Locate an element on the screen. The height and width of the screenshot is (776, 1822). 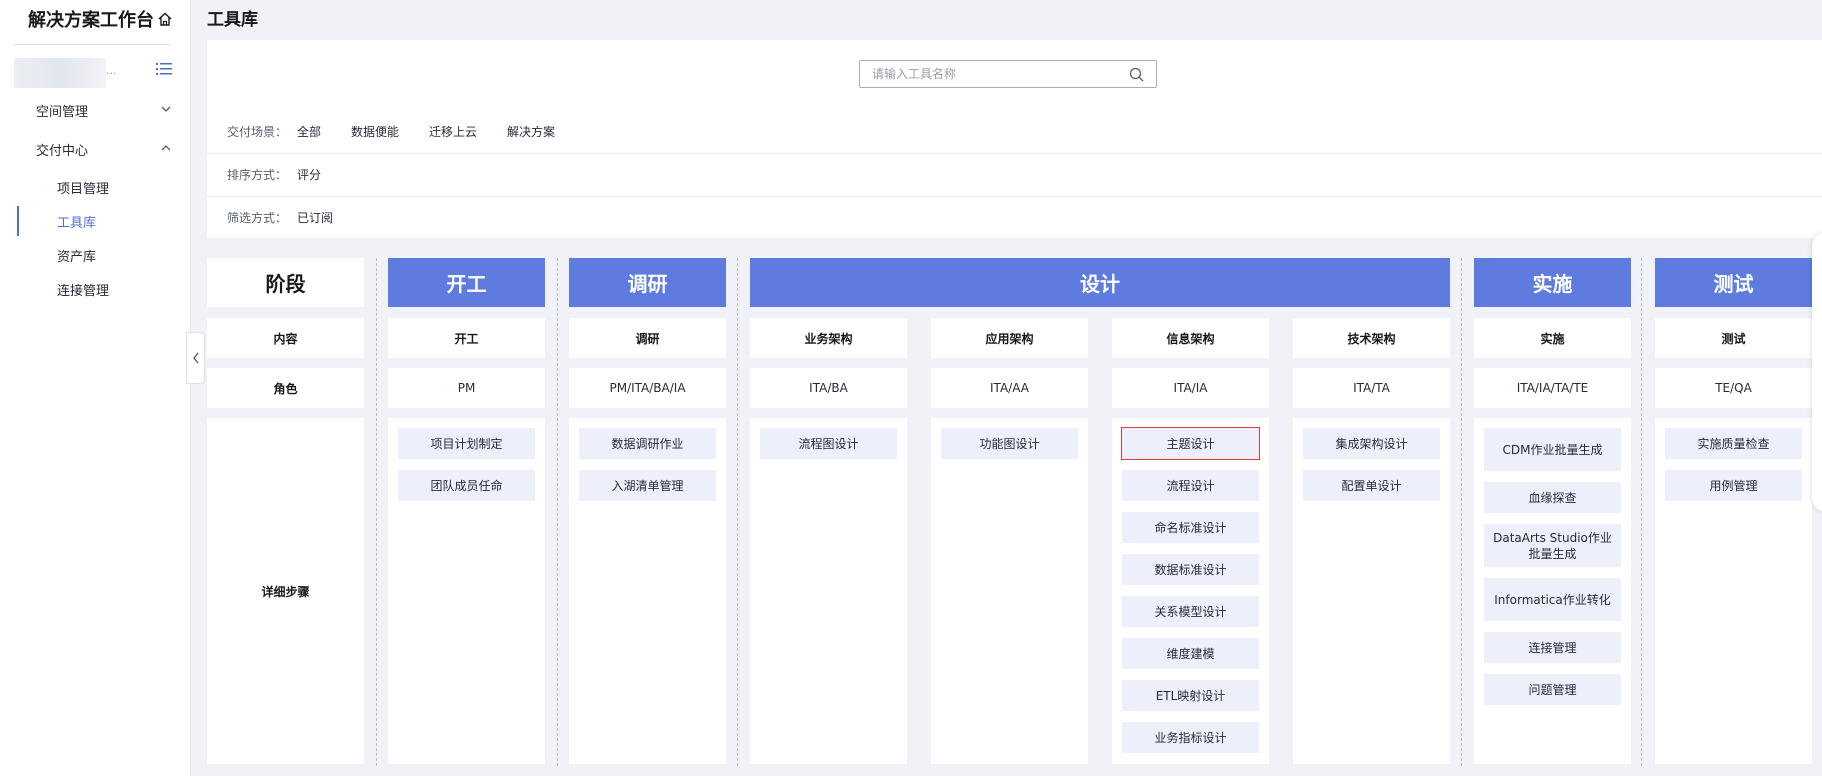
steps-row-label: 详细步骤 is located at coordinates (285, 591).